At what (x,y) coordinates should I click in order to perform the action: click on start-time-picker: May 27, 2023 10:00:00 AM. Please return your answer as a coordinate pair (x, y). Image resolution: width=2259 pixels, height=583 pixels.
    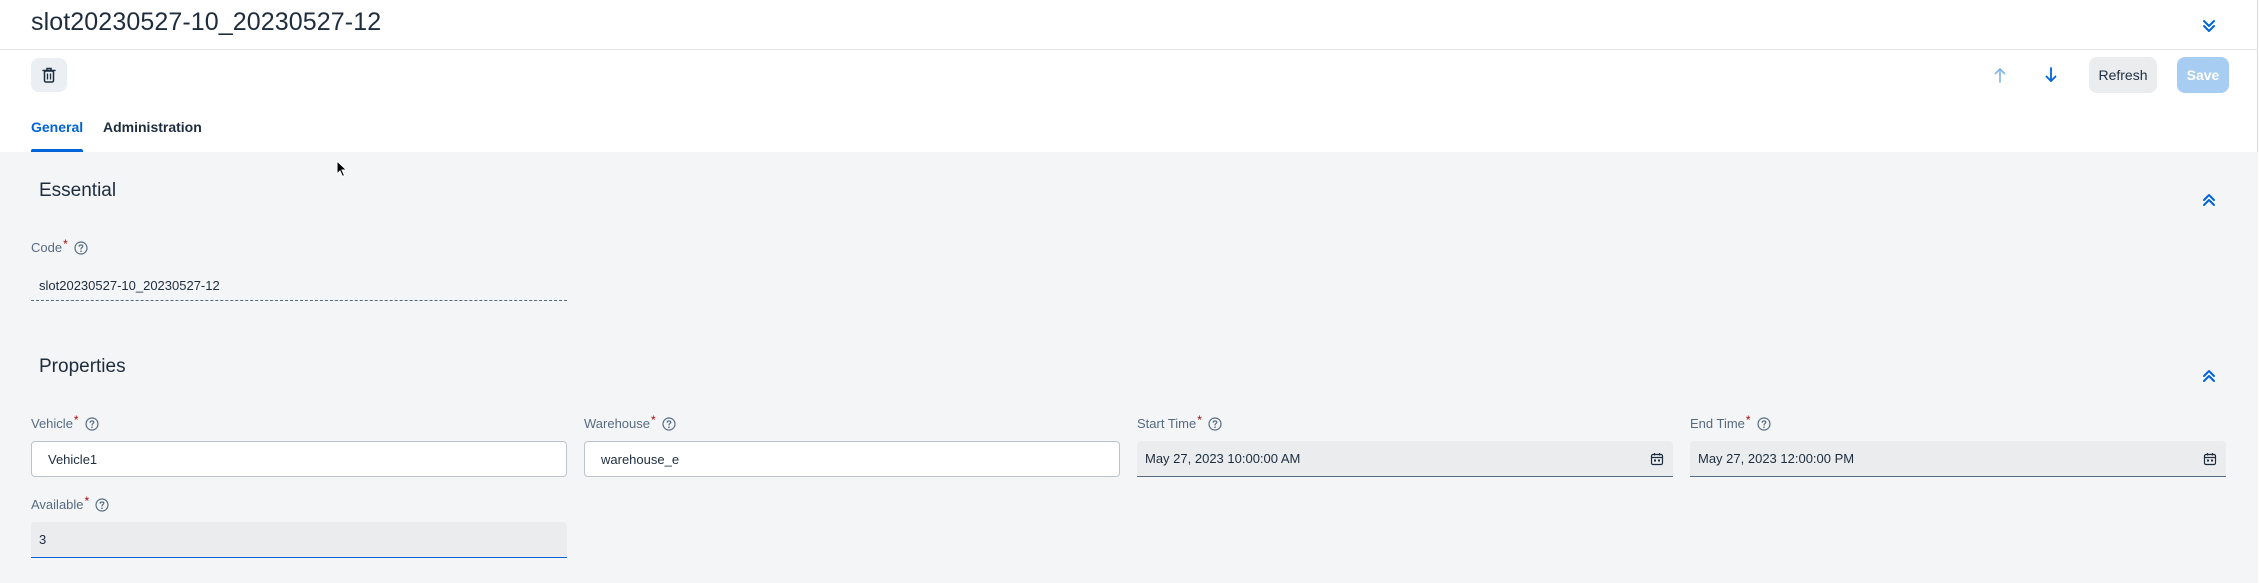
    Looking at the image, I should click on (1405, 459).